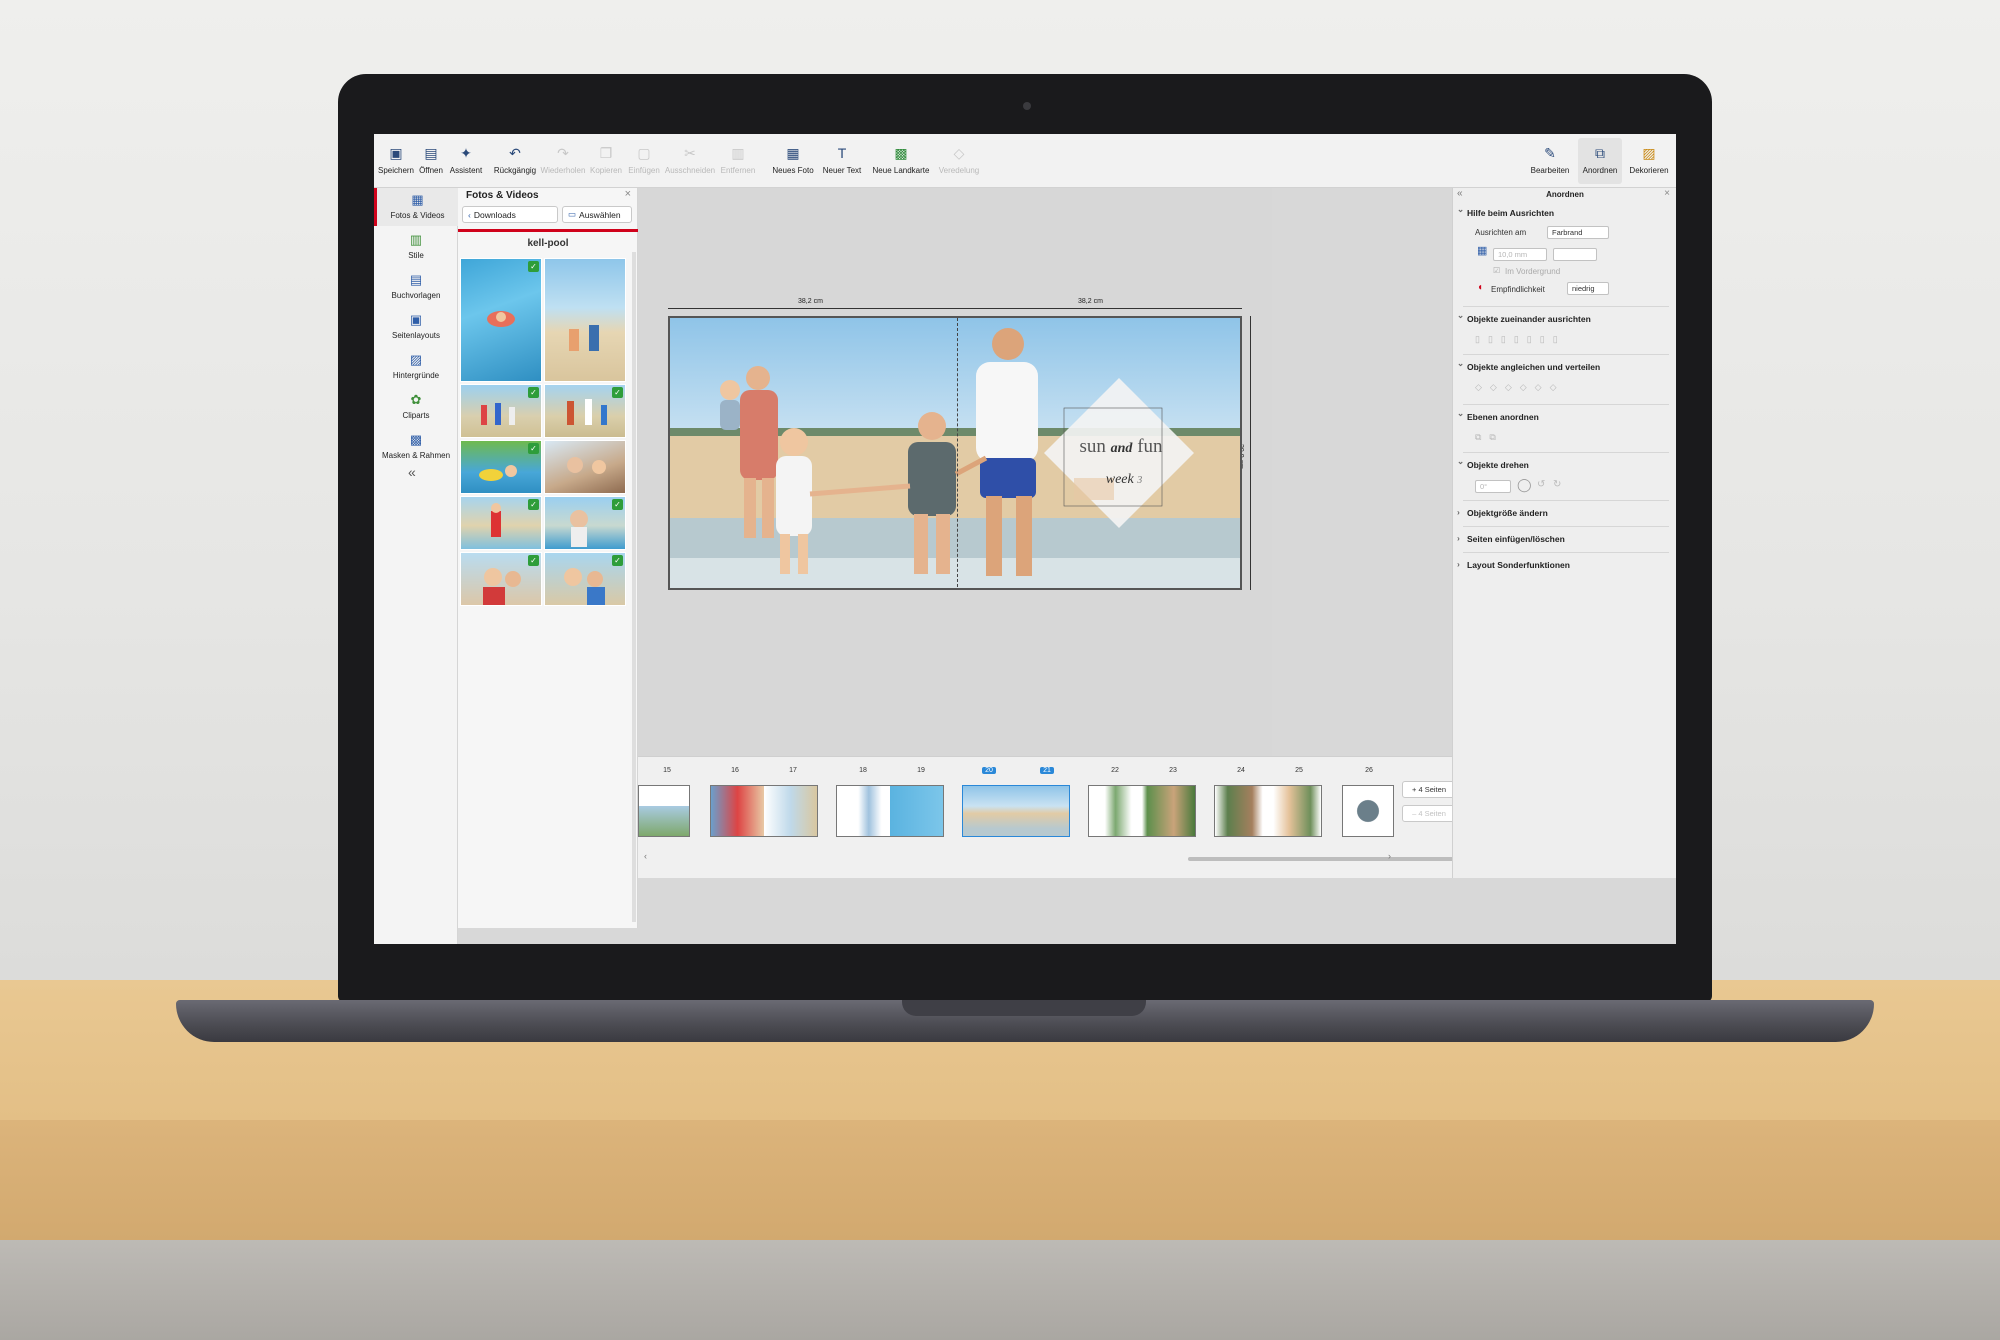 This screenshot has height=1340, width=2000. What do you see at coordinates (563, 161) in the screenshot?
I see `redo-button: ↷ Wiederholen` at bounding box center [563, 161].